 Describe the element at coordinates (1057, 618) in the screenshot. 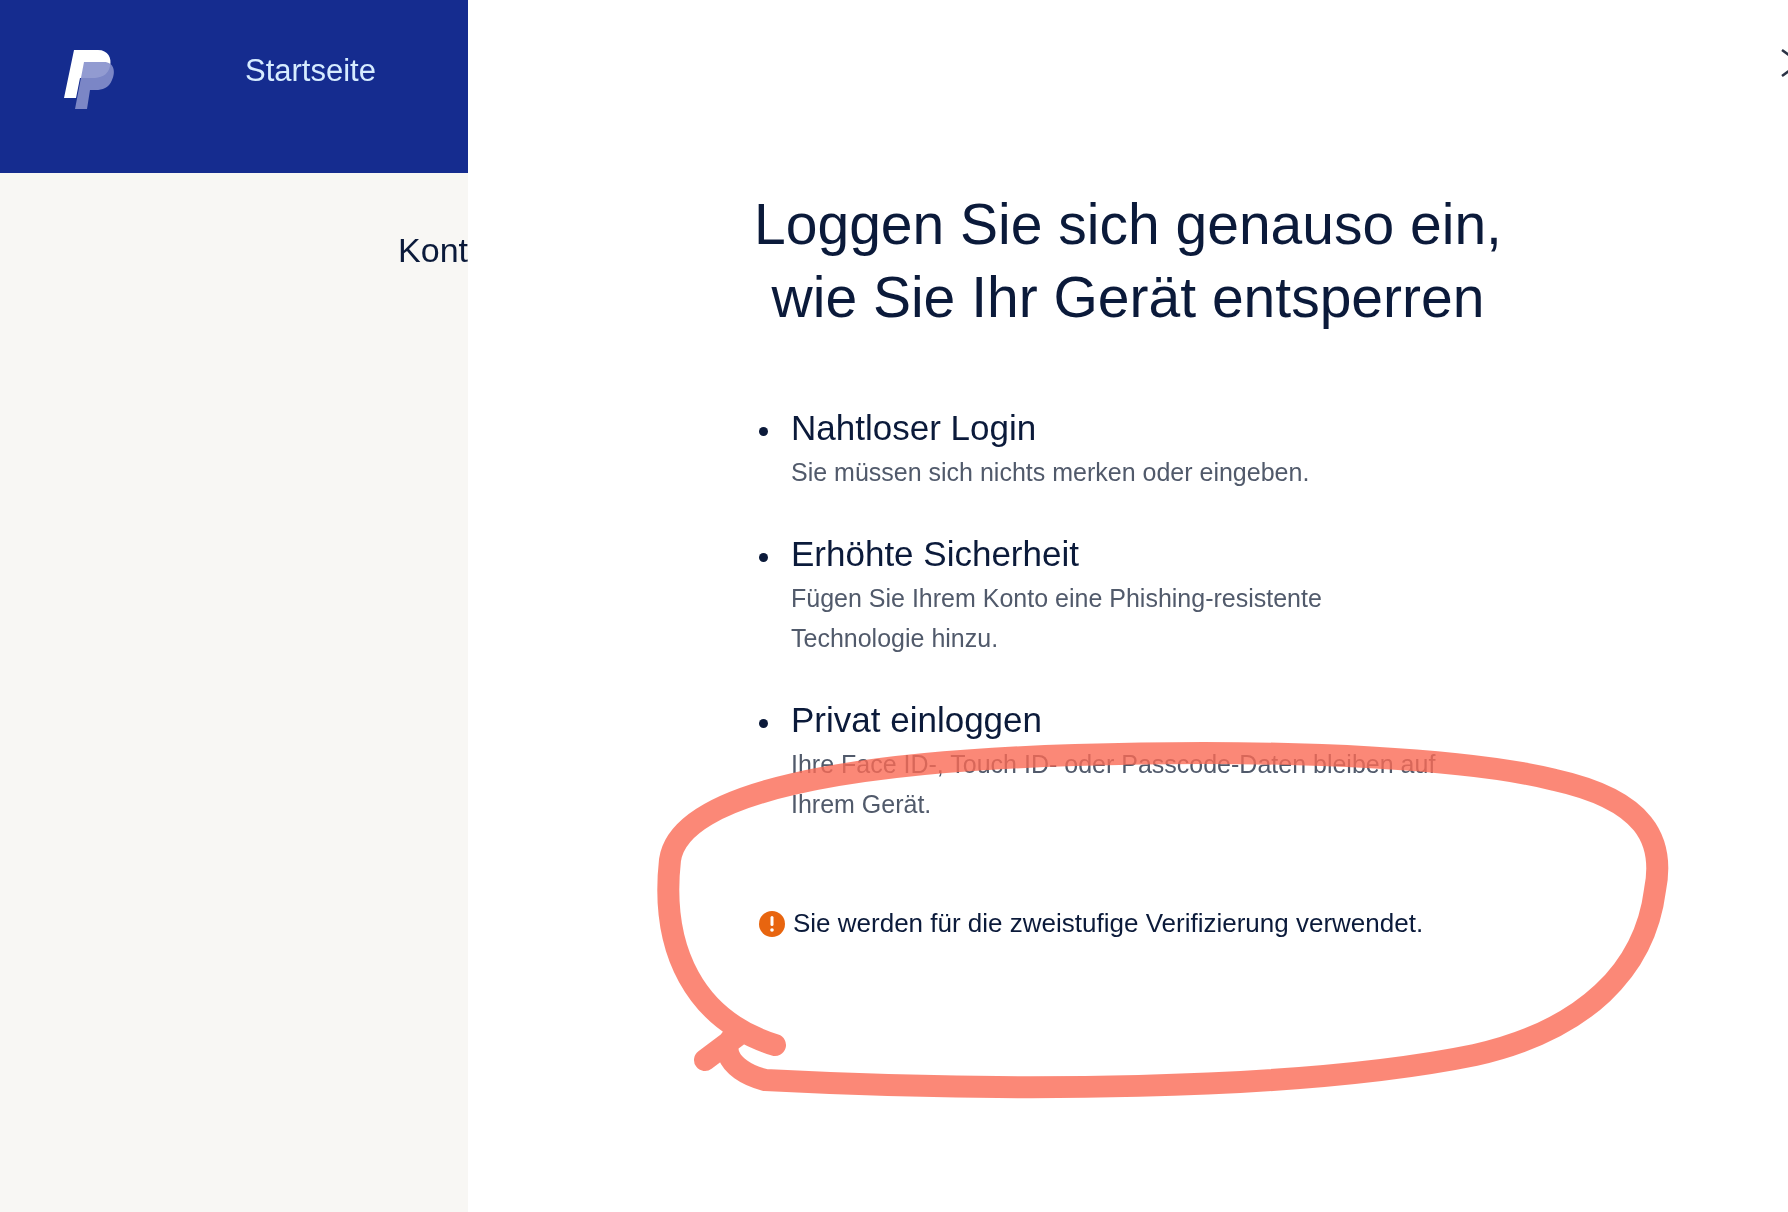

I see `benefit-text: Fügen Sie Ihrem Konto eine Phishing-resistente Technologie hinzu.` at that location.